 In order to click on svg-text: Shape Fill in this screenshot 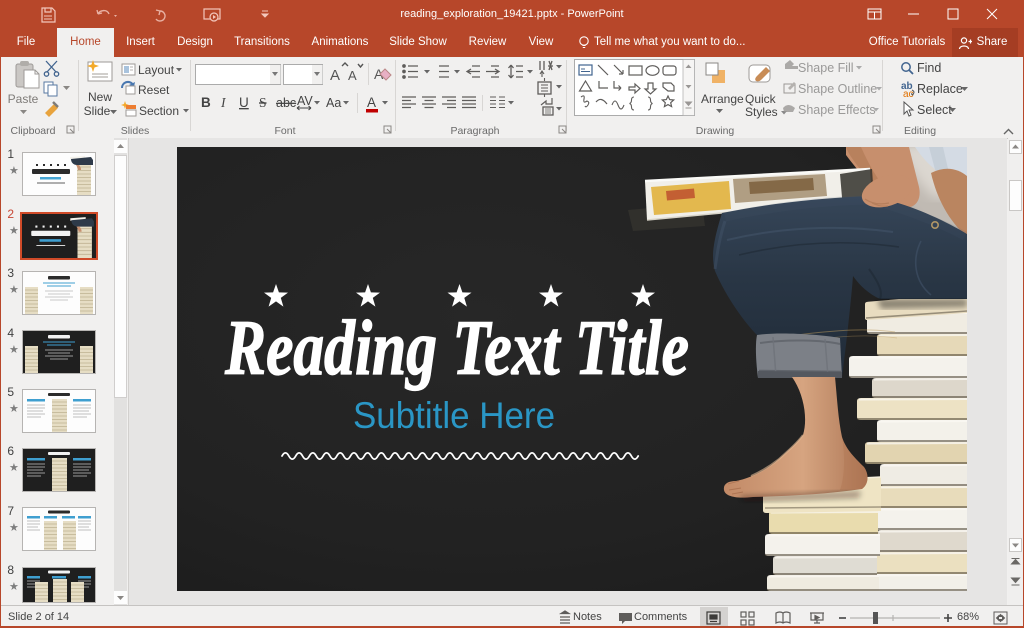, I will do `click(826, 68)`.